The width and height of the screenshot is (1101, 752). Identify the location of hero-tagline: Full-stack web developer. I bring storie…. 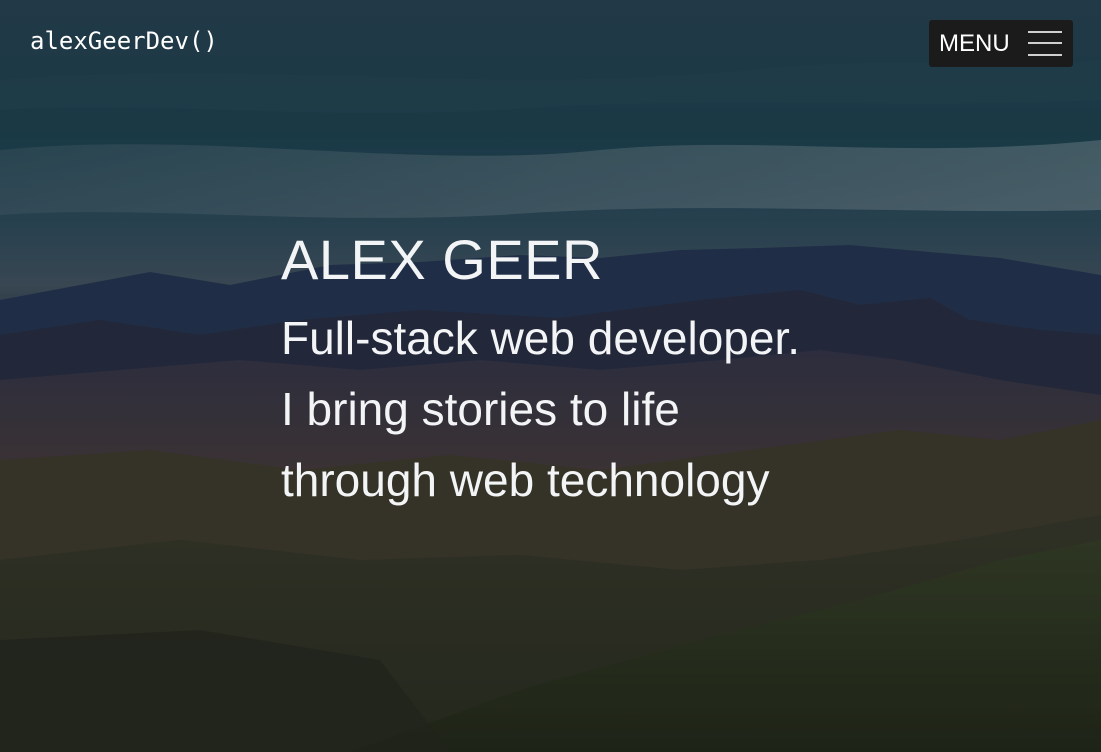
(540, 409).